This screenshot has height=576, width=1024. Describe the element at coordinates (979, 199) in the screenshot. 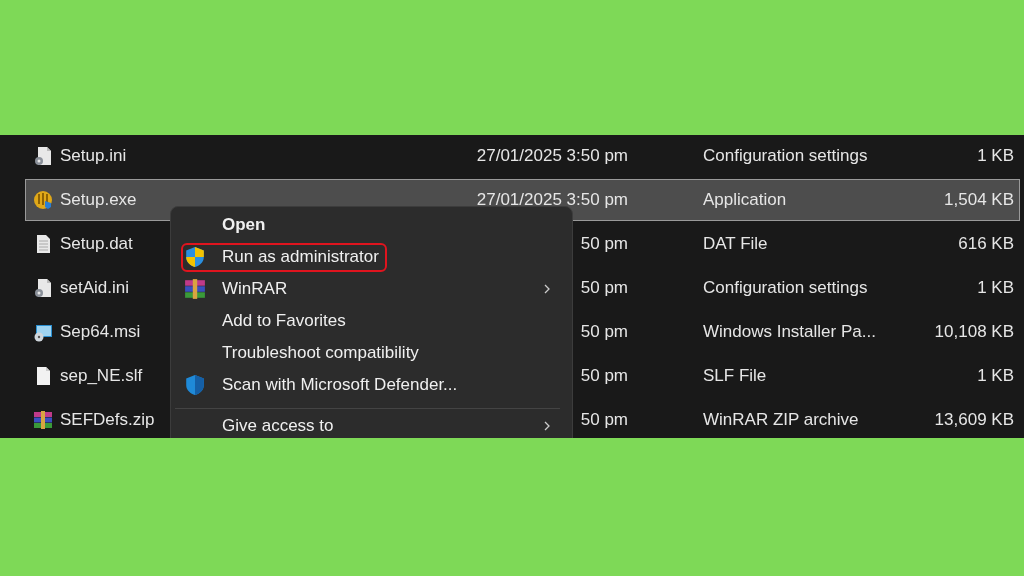

I see `file-size: 1,504 KB` at that location.